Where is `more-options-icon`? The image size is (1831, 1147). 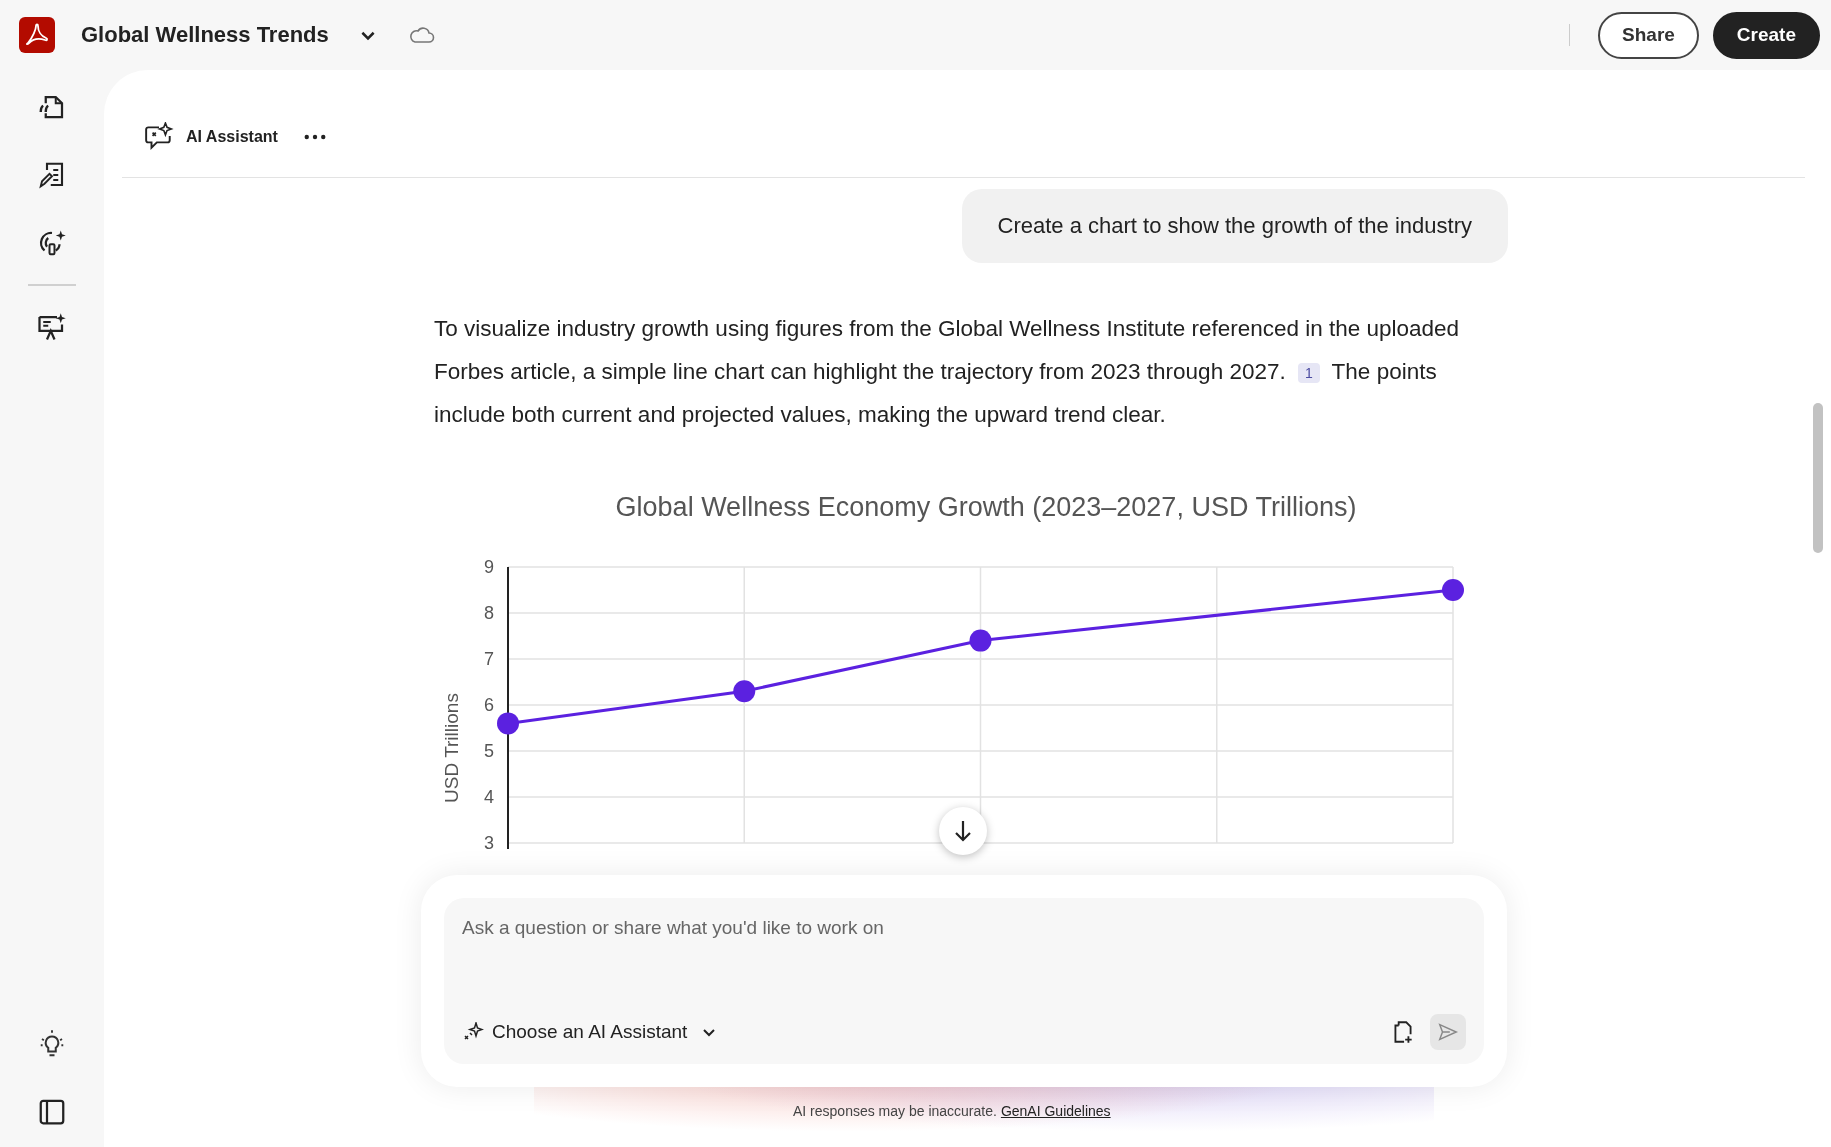 more-options-icon is located at coordinates (314, 136).